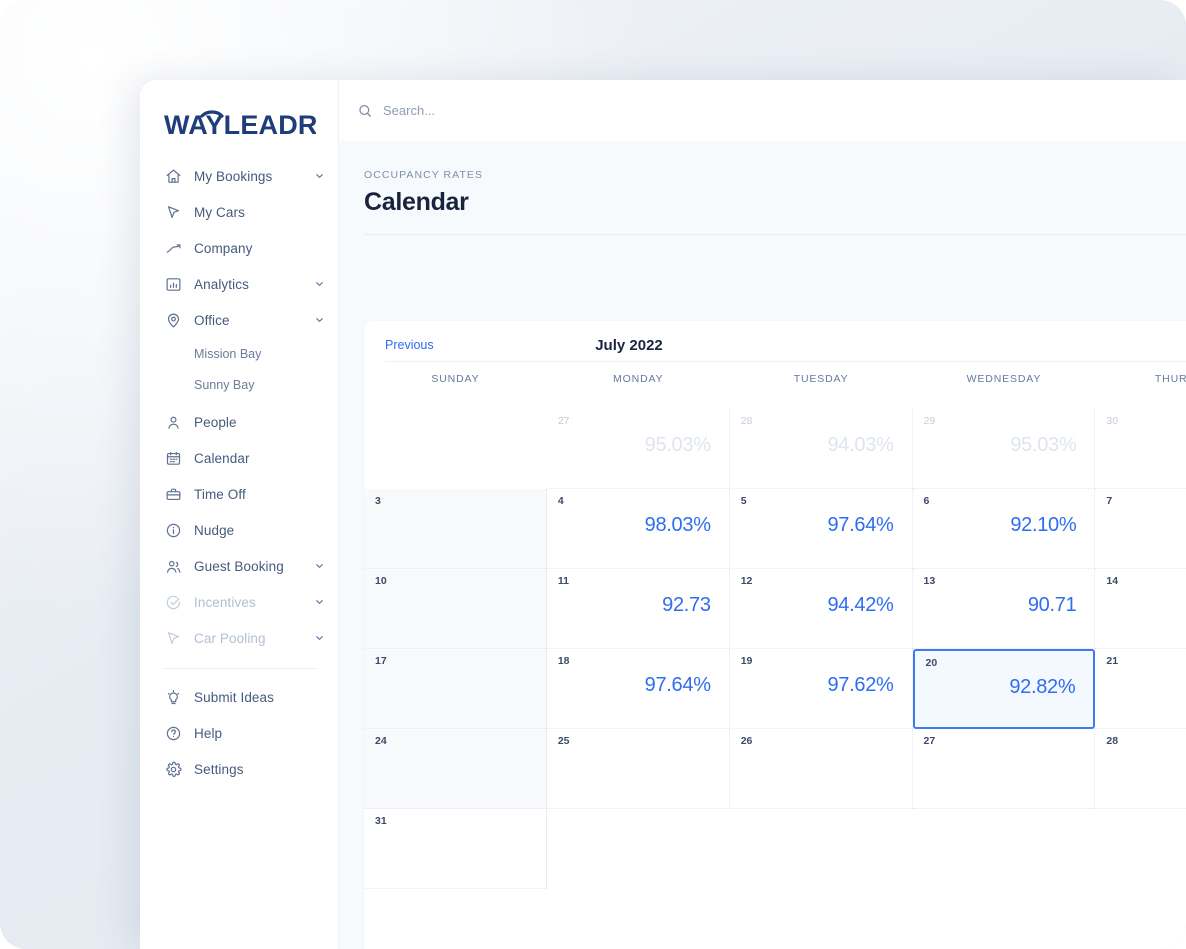  Describe the element at coordinates (743, 501) in the screenshot. I see `calendar-day-number: 5` at that location.